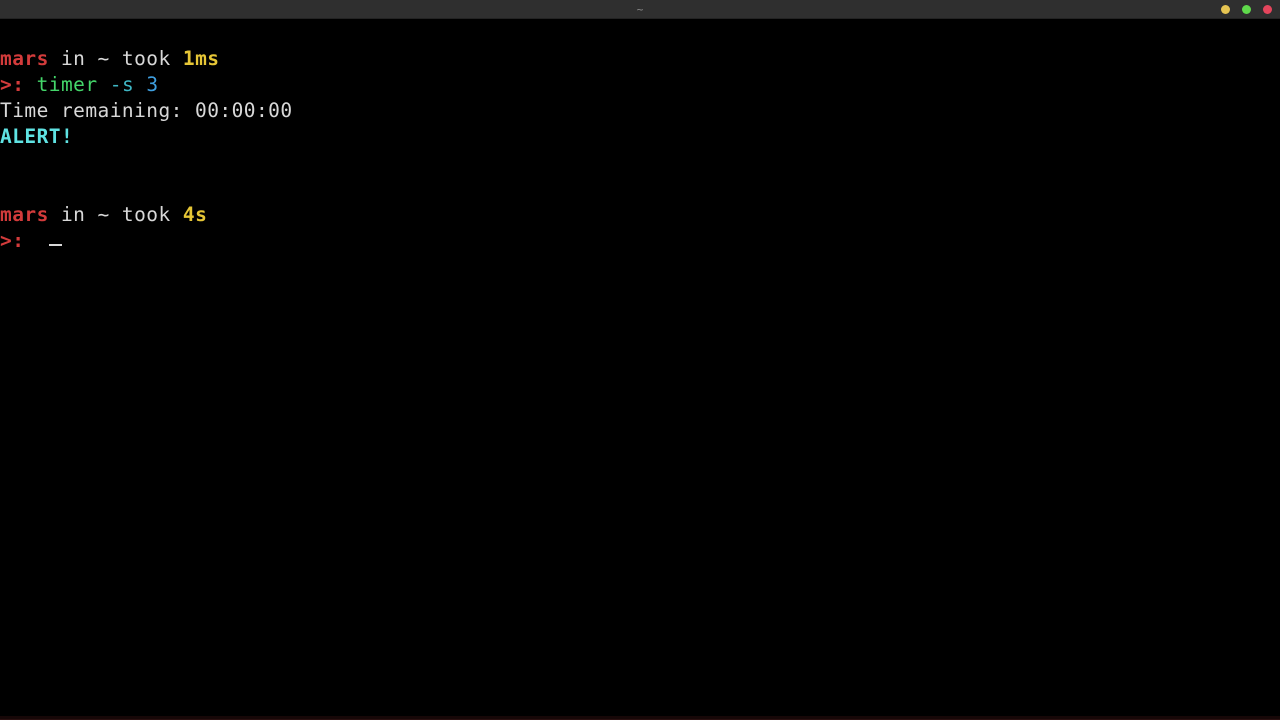 This screenshot has width=1280, height=720. I want to click on alert-output: ALERT!, so click(37, 136).